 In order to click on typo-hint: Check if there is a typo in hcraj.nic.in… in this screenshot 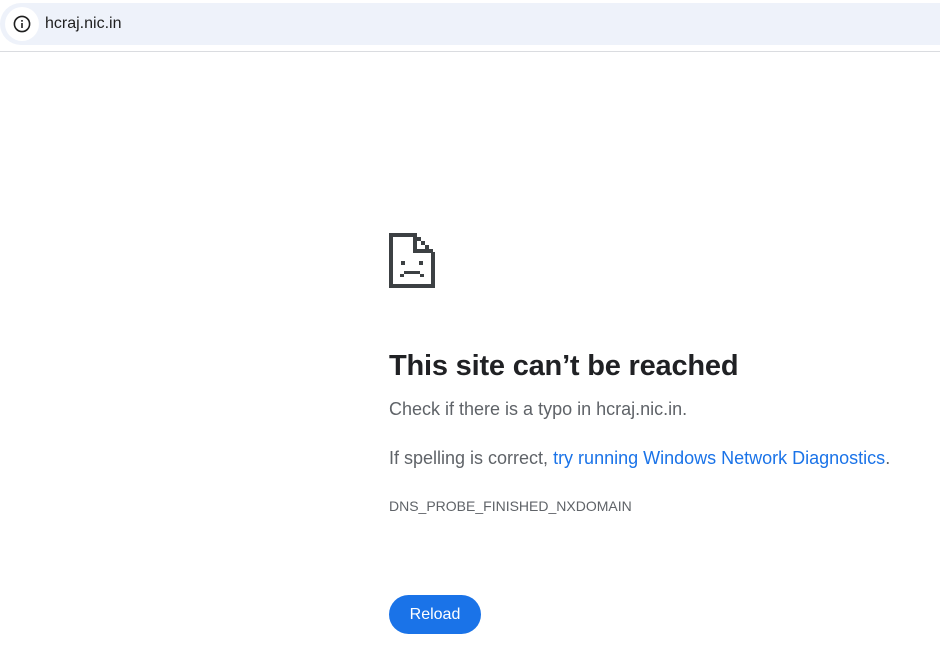, I will do `click(538, 409)`.